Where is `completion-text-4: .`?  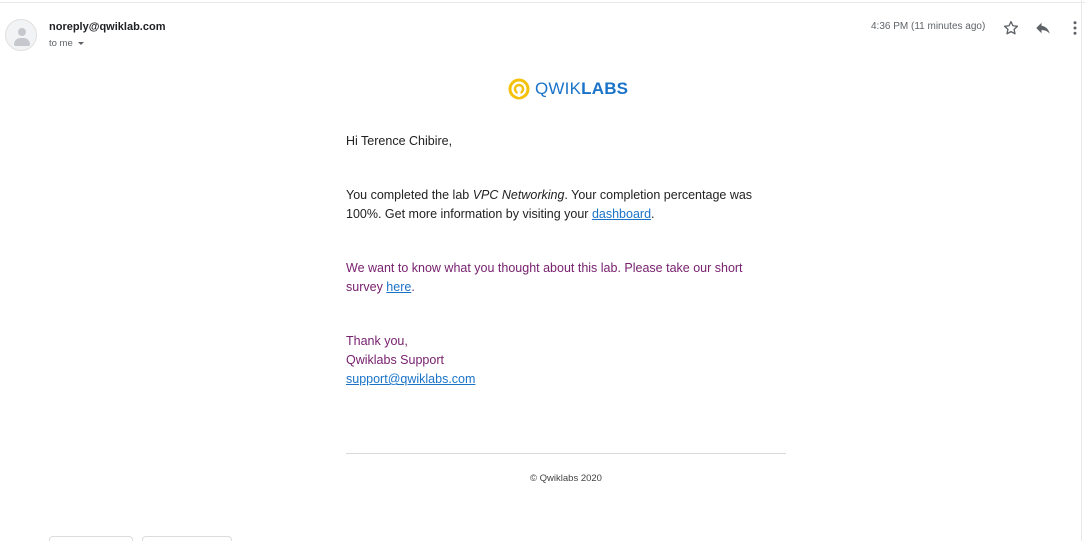
completion-text-4: . is located at coordinates (653, 214).